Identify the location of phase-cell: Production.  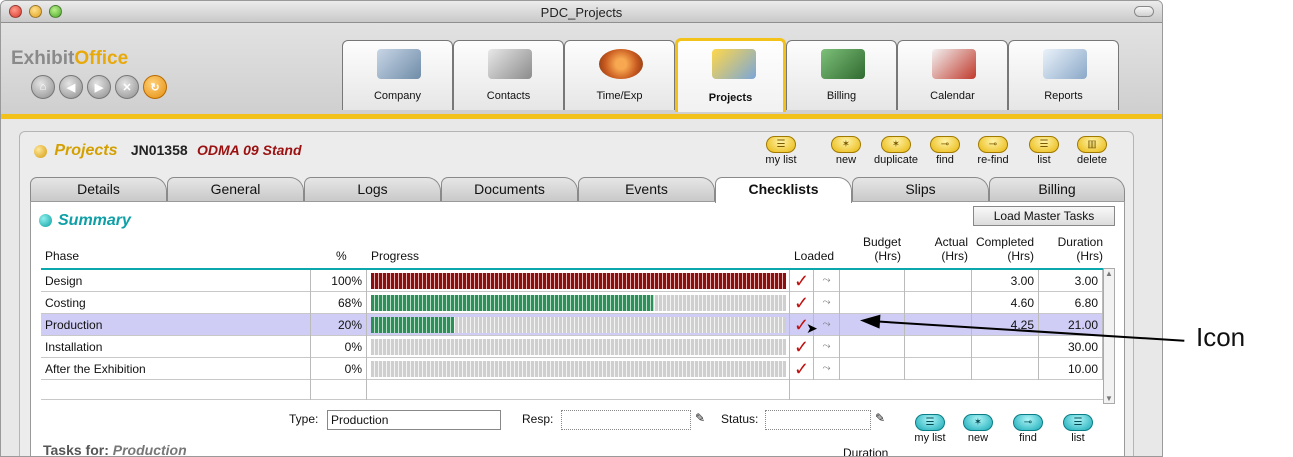
(176, 325).